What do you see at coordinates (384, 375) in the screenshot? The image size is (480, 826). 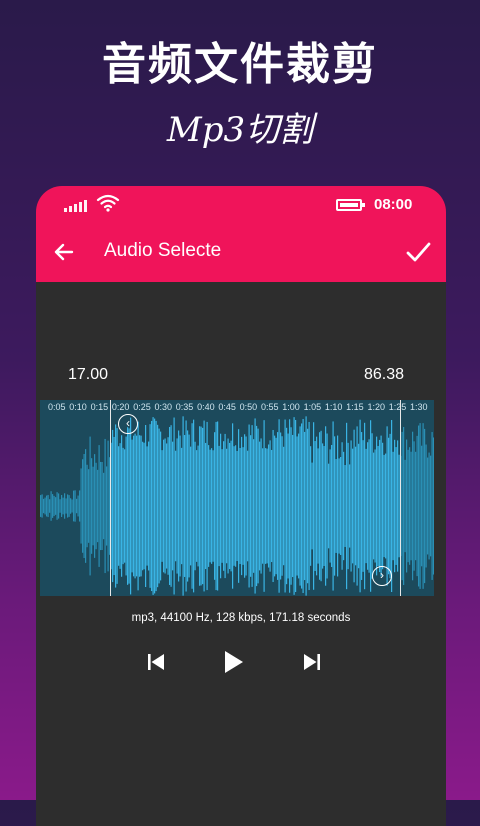 I see `end-time-value: 86.38` at bounding box center [384, 375].